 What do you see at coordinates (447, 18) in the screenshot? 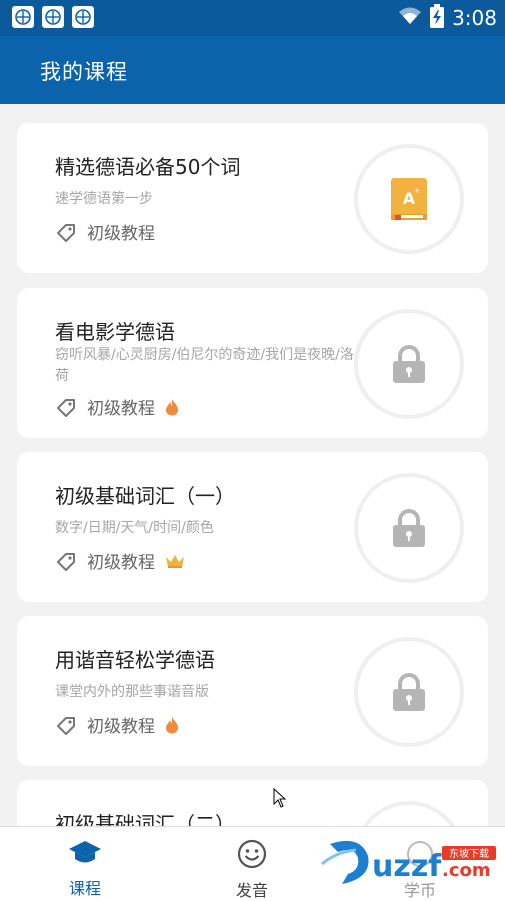
I see `status-indicators: 3:08` at bounding box center [447, 18].